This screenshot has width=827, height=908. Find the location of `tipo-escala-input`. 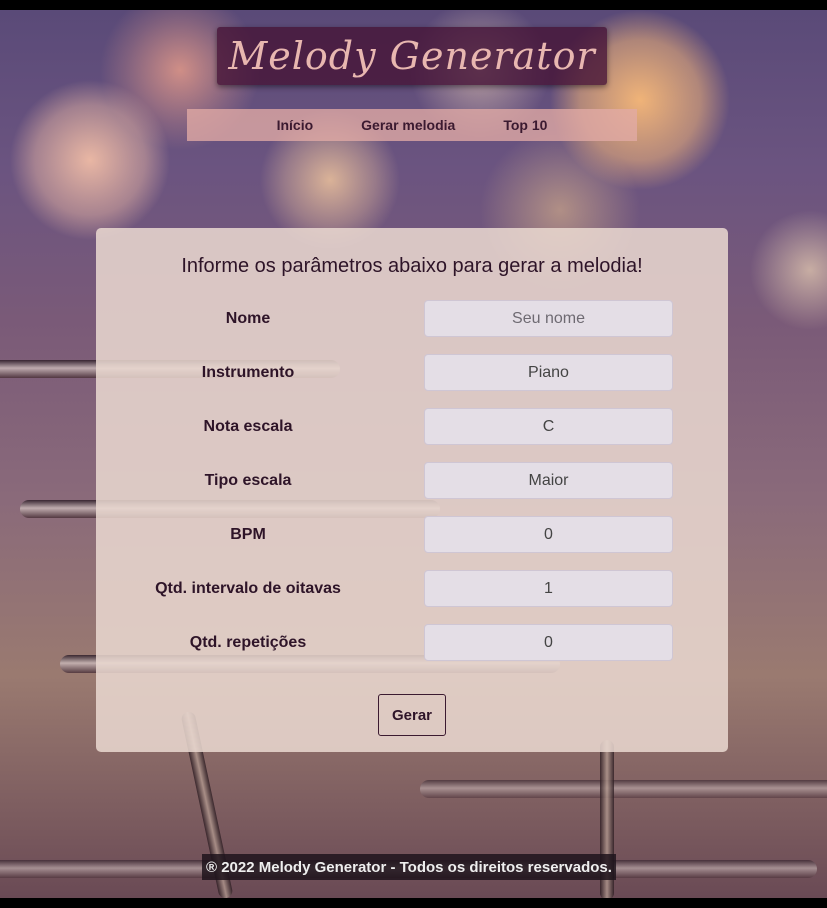

tipo-escala-input is located at coordinates (548, 480).